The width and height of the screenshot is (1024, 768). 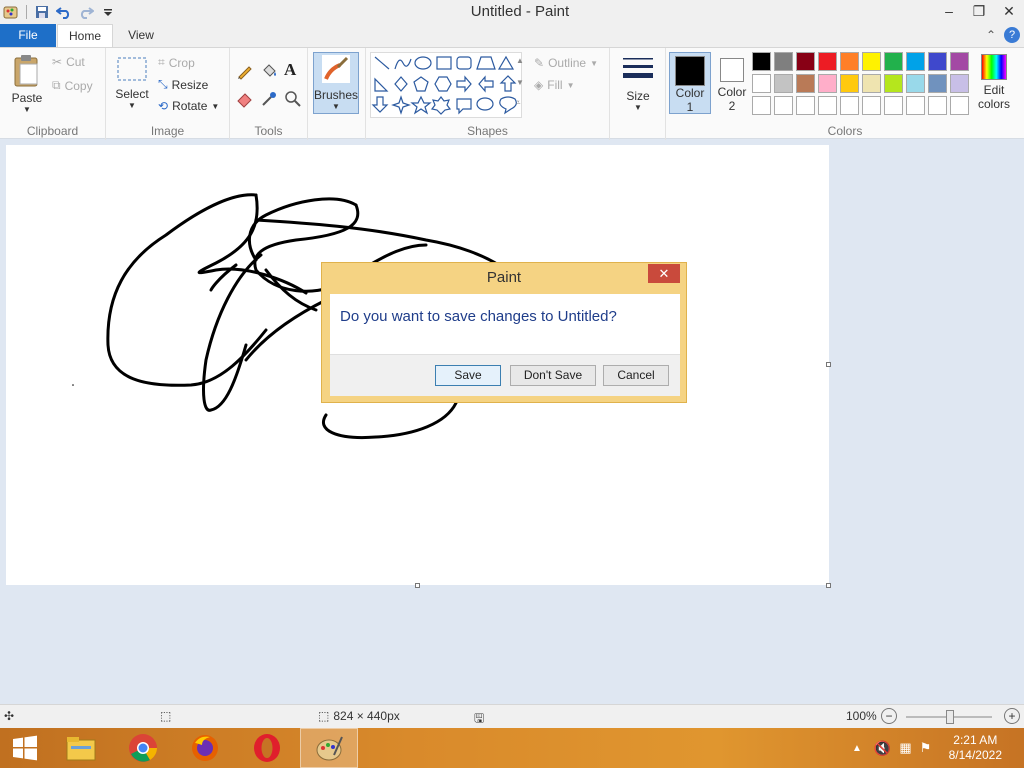 I want to click on color2-button: Color 2, so click(x=732, y=83).